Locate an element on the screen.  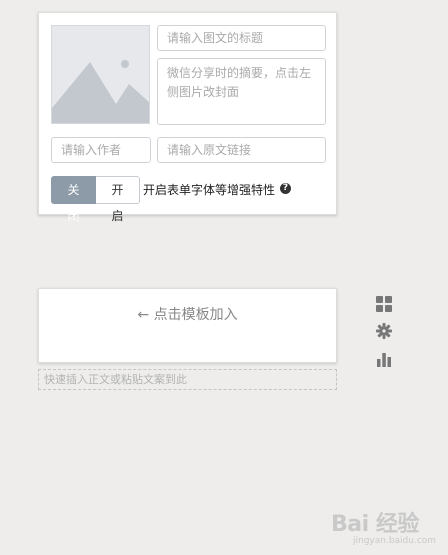
baidu-watermark: Bai 经验 jingyan.baidu.com is located at coordinates (386, 525).